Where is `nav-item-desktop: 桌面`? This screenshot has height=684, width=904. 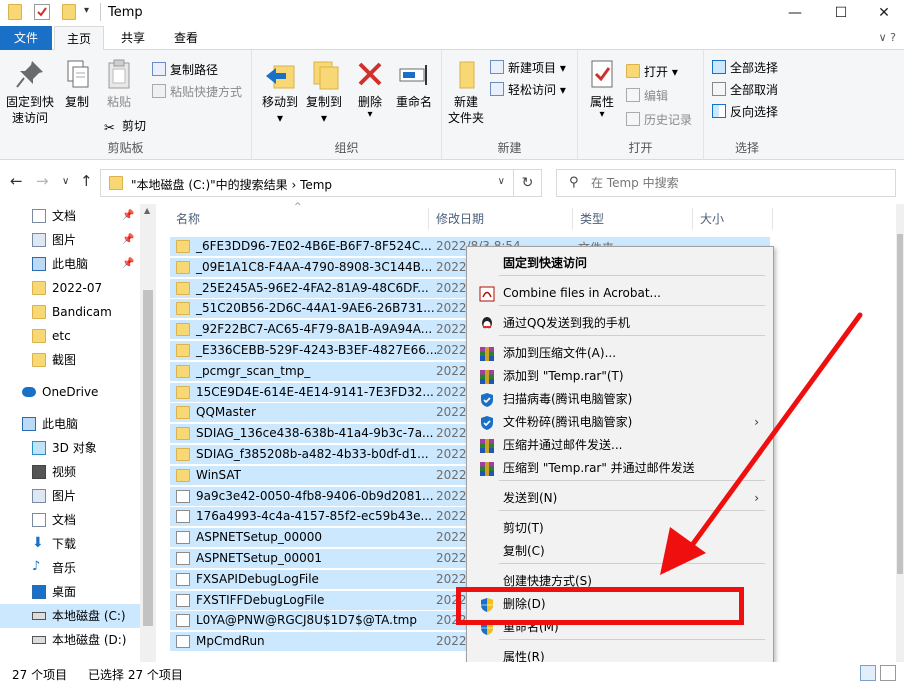
nav-item-desktop: 桌面 is located at coordinates (72, 592).